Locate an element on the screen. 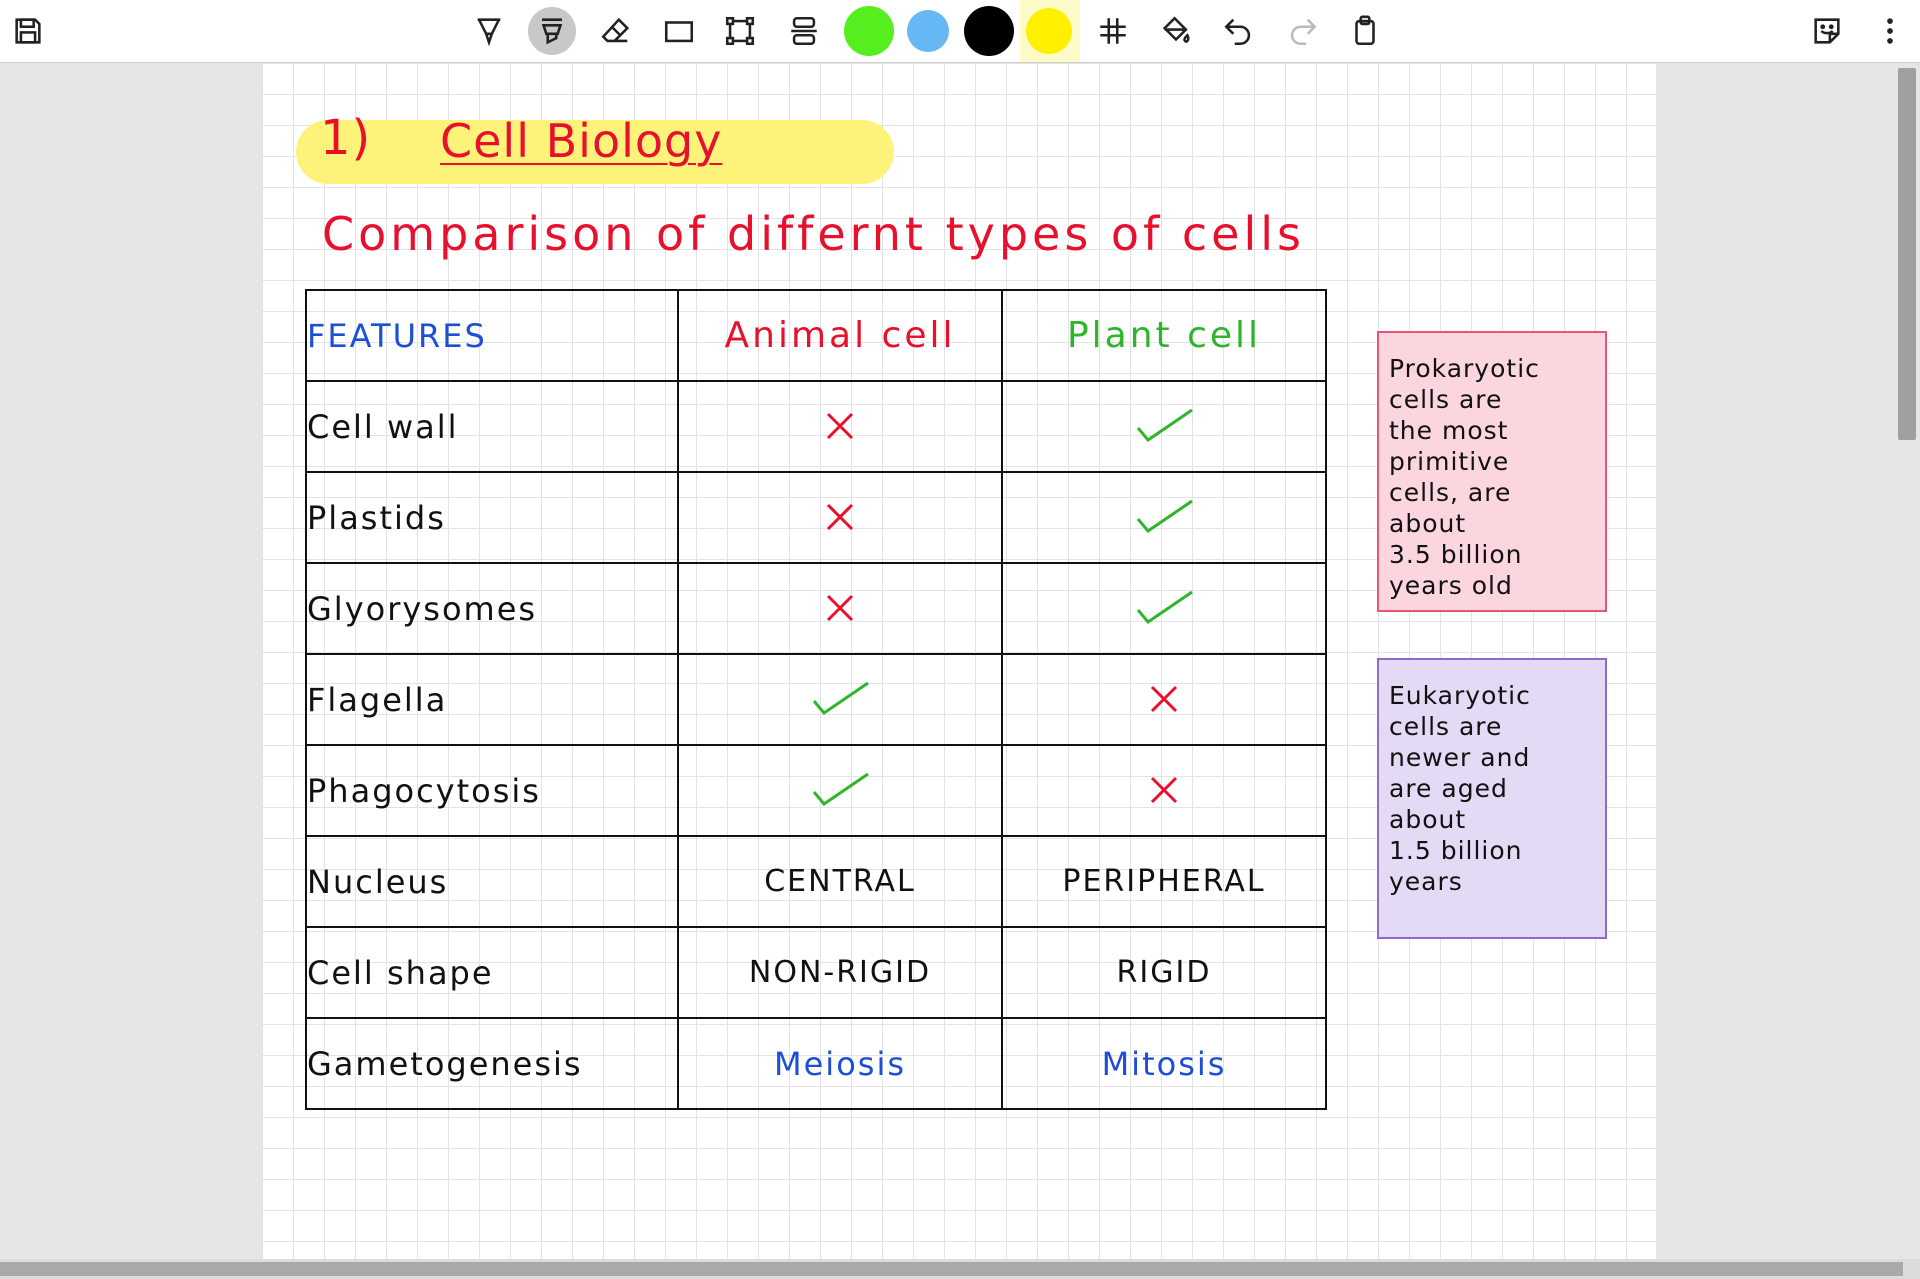  fill-icon is located at coordinates (1176, 31).